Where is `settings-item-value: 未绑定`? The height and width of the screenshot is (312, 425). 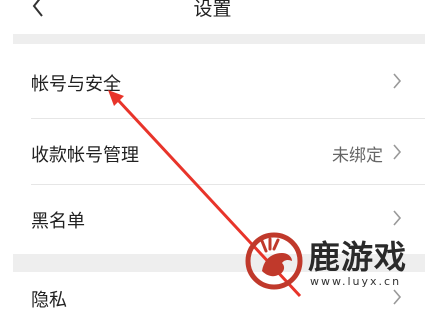 settings-item-value: 未绑定 is located at coordinates (357, 156).